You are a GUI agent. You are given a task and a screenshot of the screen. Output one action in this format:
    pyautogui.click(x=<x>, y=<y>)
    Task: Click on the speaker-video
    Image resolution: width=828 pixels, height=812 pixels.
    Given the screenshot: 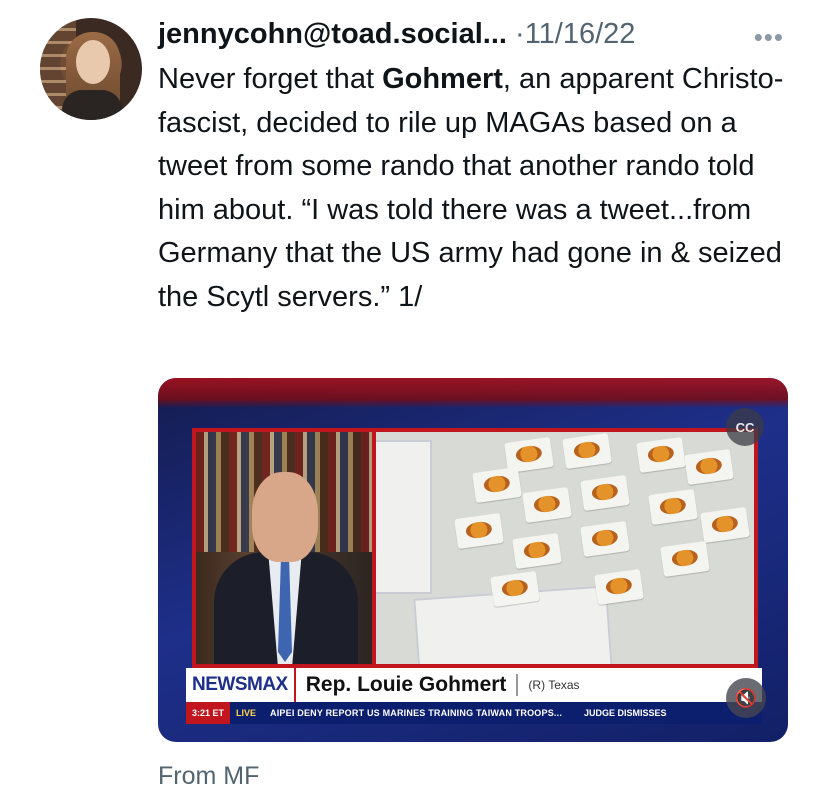 What is the action you would take?
    pyautogui.click(x=284, y=548)
    